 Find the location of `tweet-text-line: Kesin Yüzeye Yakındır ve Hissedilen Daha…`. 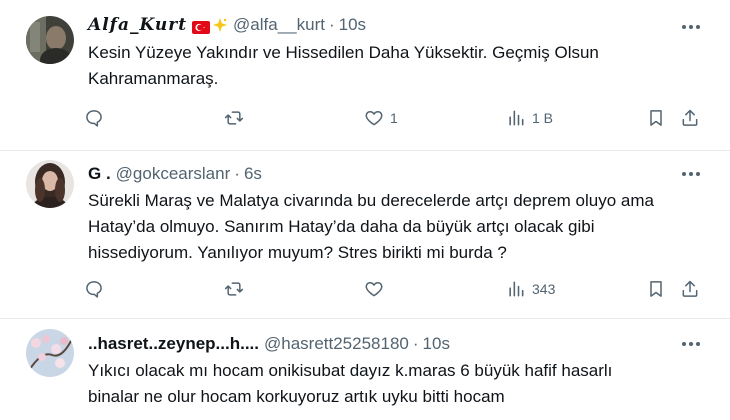

tweet-text-line: Kesin Yüzeye Yakındır ve Hissedilen Daha… is located at coordinates (343, 52).